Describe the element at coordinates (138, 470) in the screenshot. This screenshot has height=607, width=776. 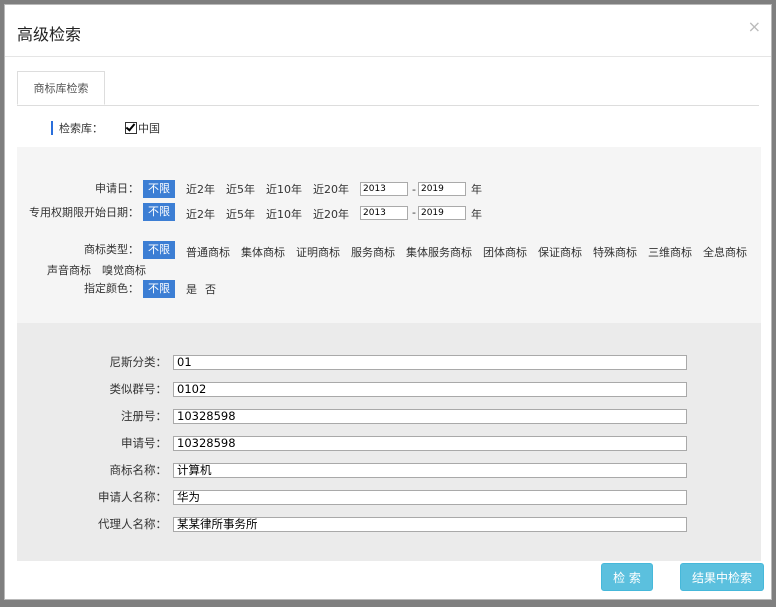
I see `field-label: 商标名称：` at that location.